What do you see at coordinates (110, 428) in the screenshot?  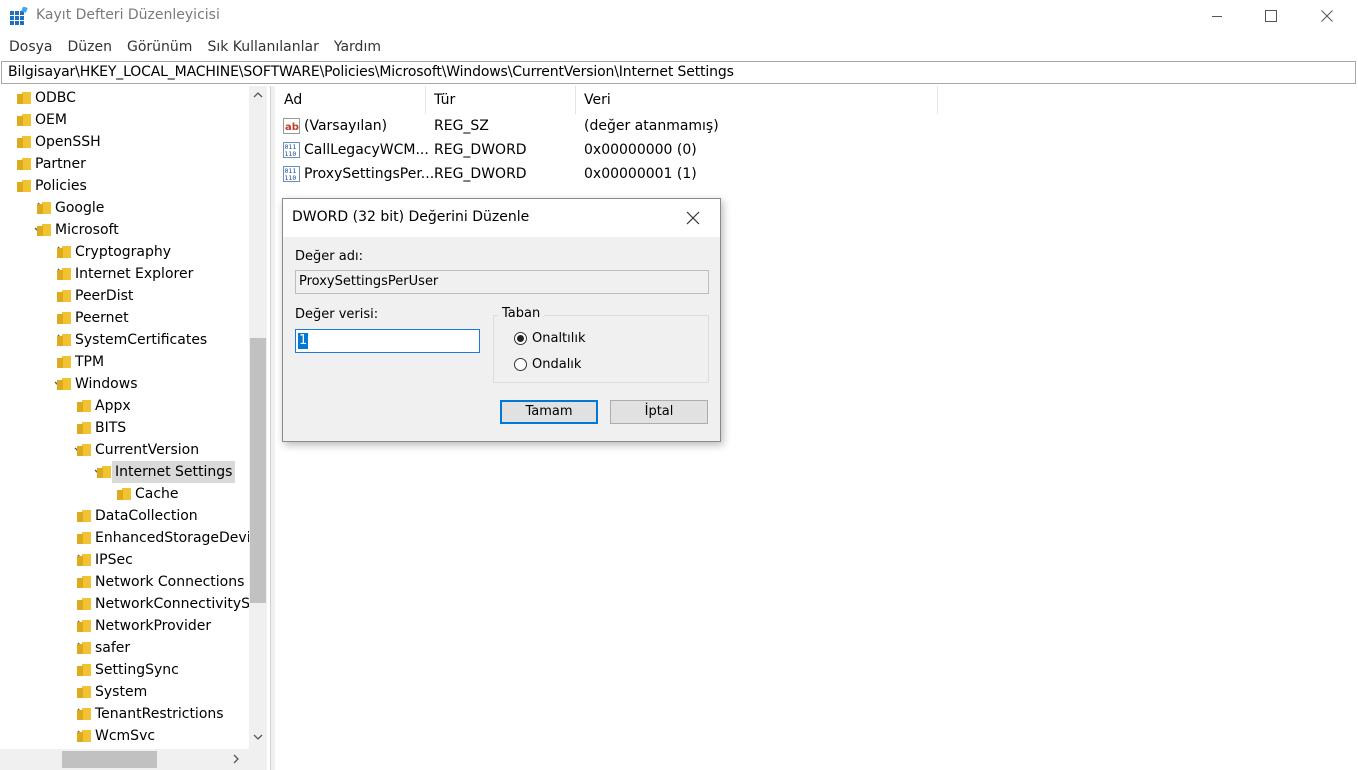 I see `tree-item-label: BITS` at bounding box center [110, 428].